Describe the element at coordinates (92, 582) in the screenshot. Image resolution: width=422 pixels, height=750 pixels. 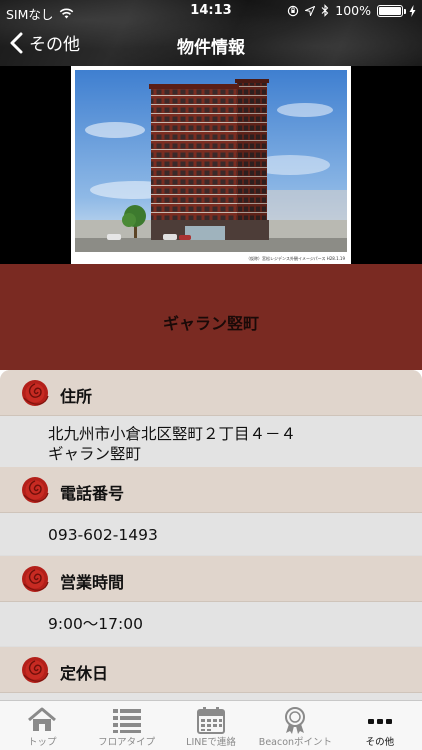
I see `section-label: 営業時間` at that location.